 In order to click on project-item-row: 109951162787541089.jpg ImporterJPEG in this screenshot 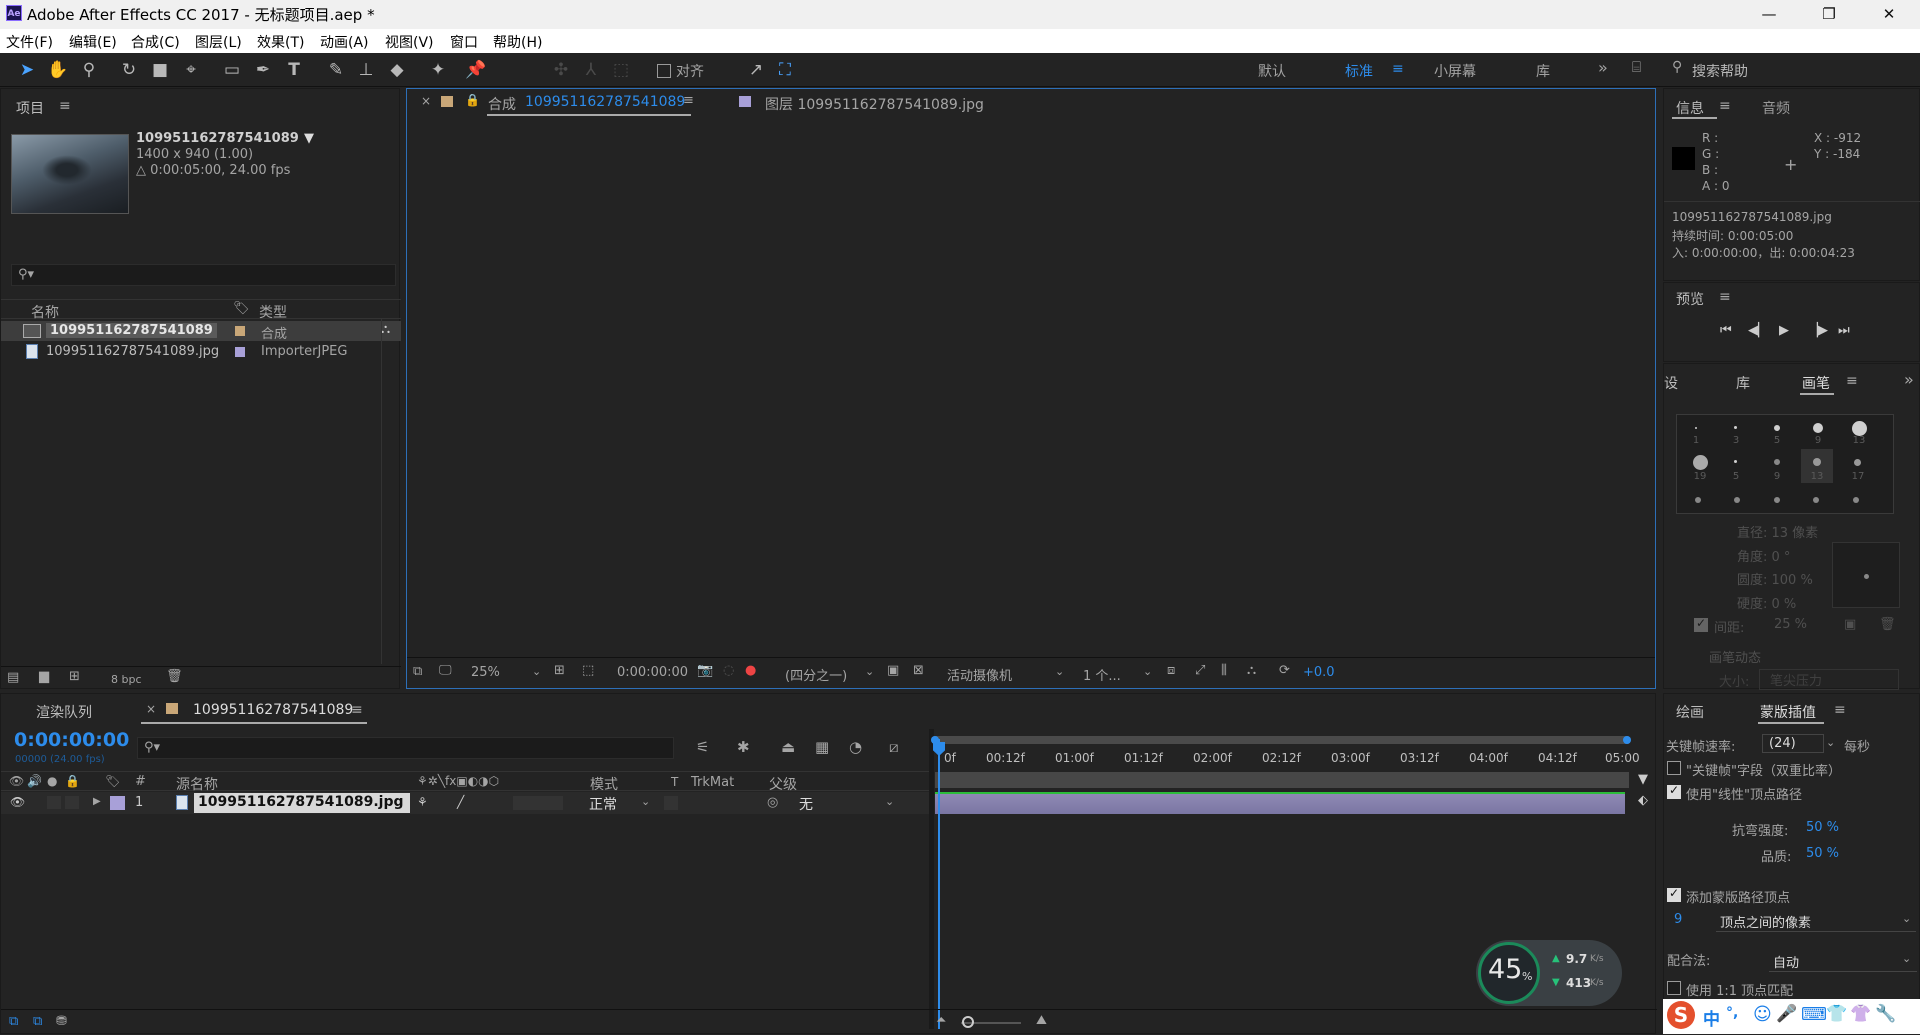, I will do `click(201, 352)`.